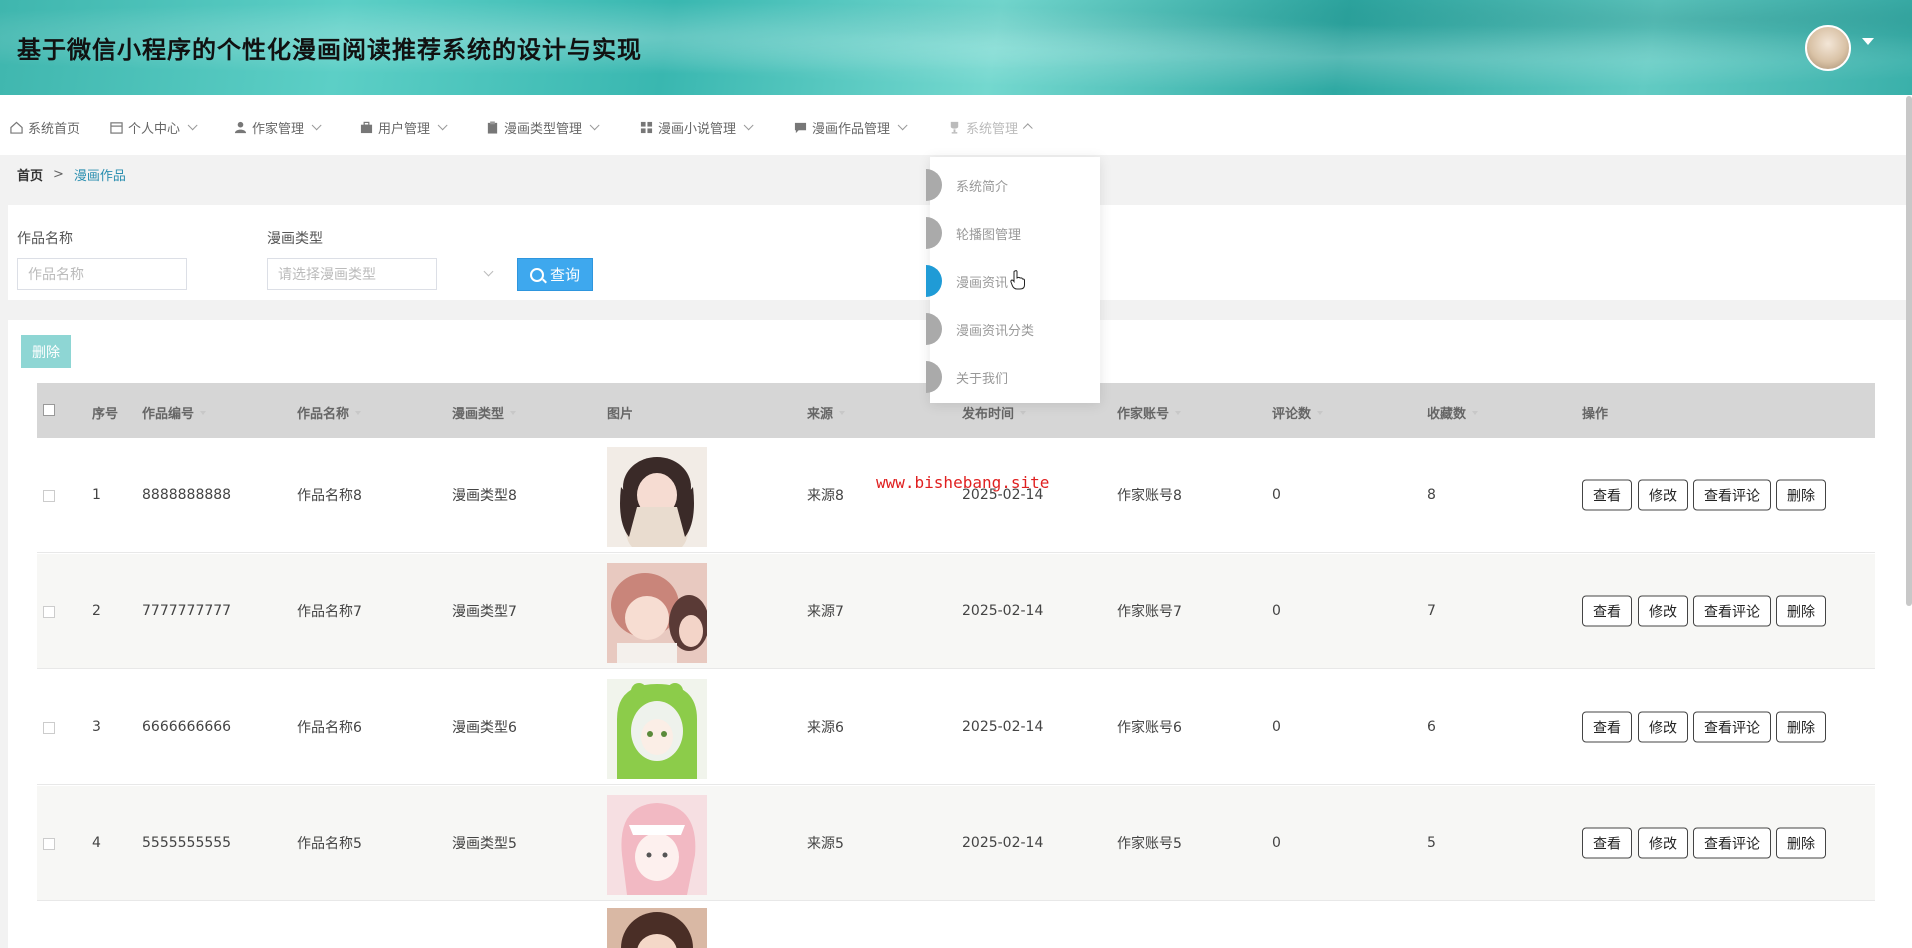 The image size is (1912, 948). Describe the element at coordinates (825, 612) in the screenshot. I see `row-source: 来源7` at that location.